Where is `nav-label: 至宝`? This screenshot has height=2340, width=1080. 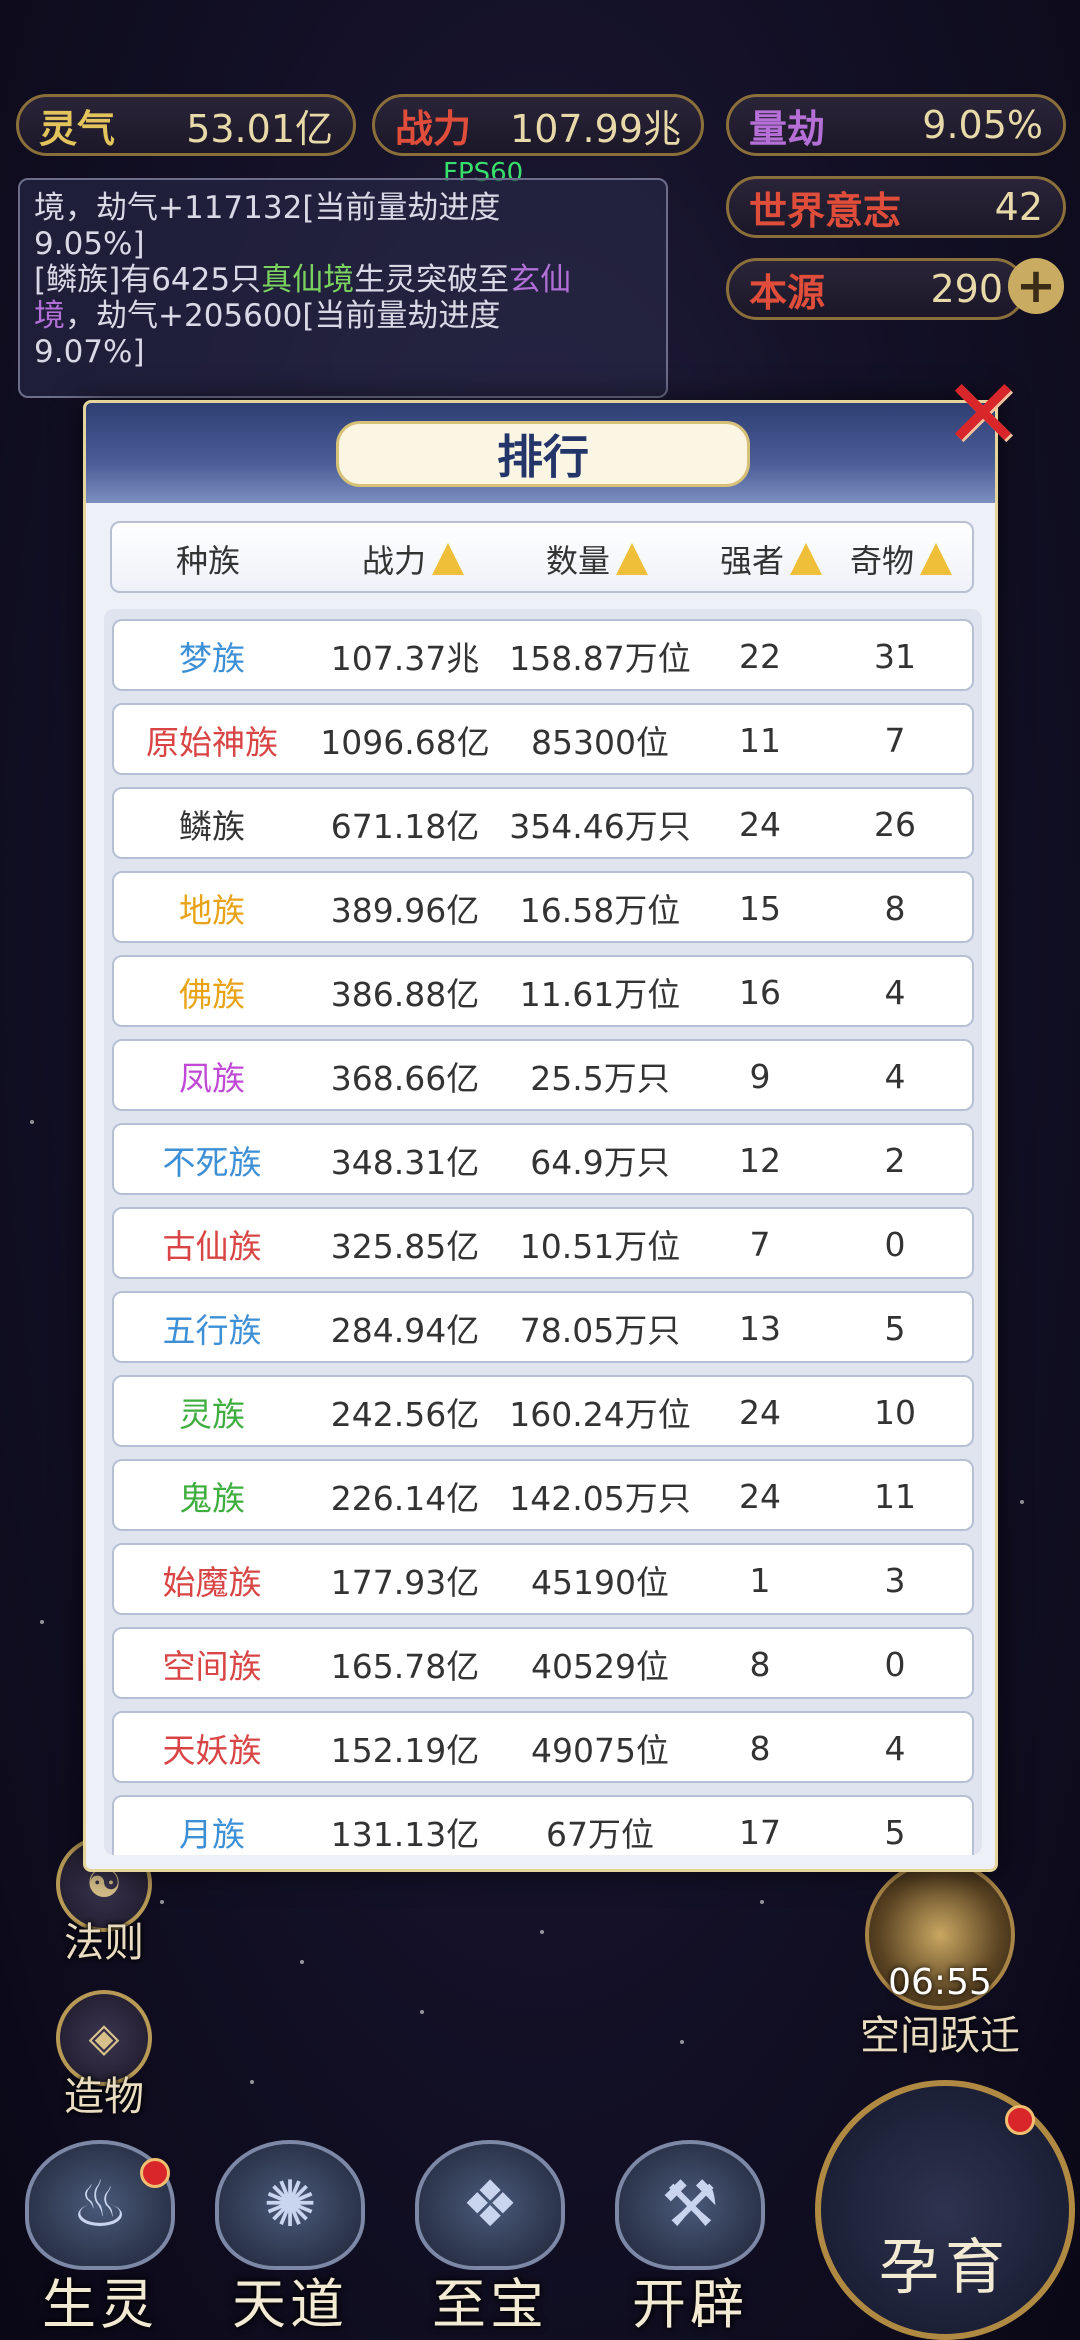 nav-label: 至宝 is located at coordinates (490, 2304).